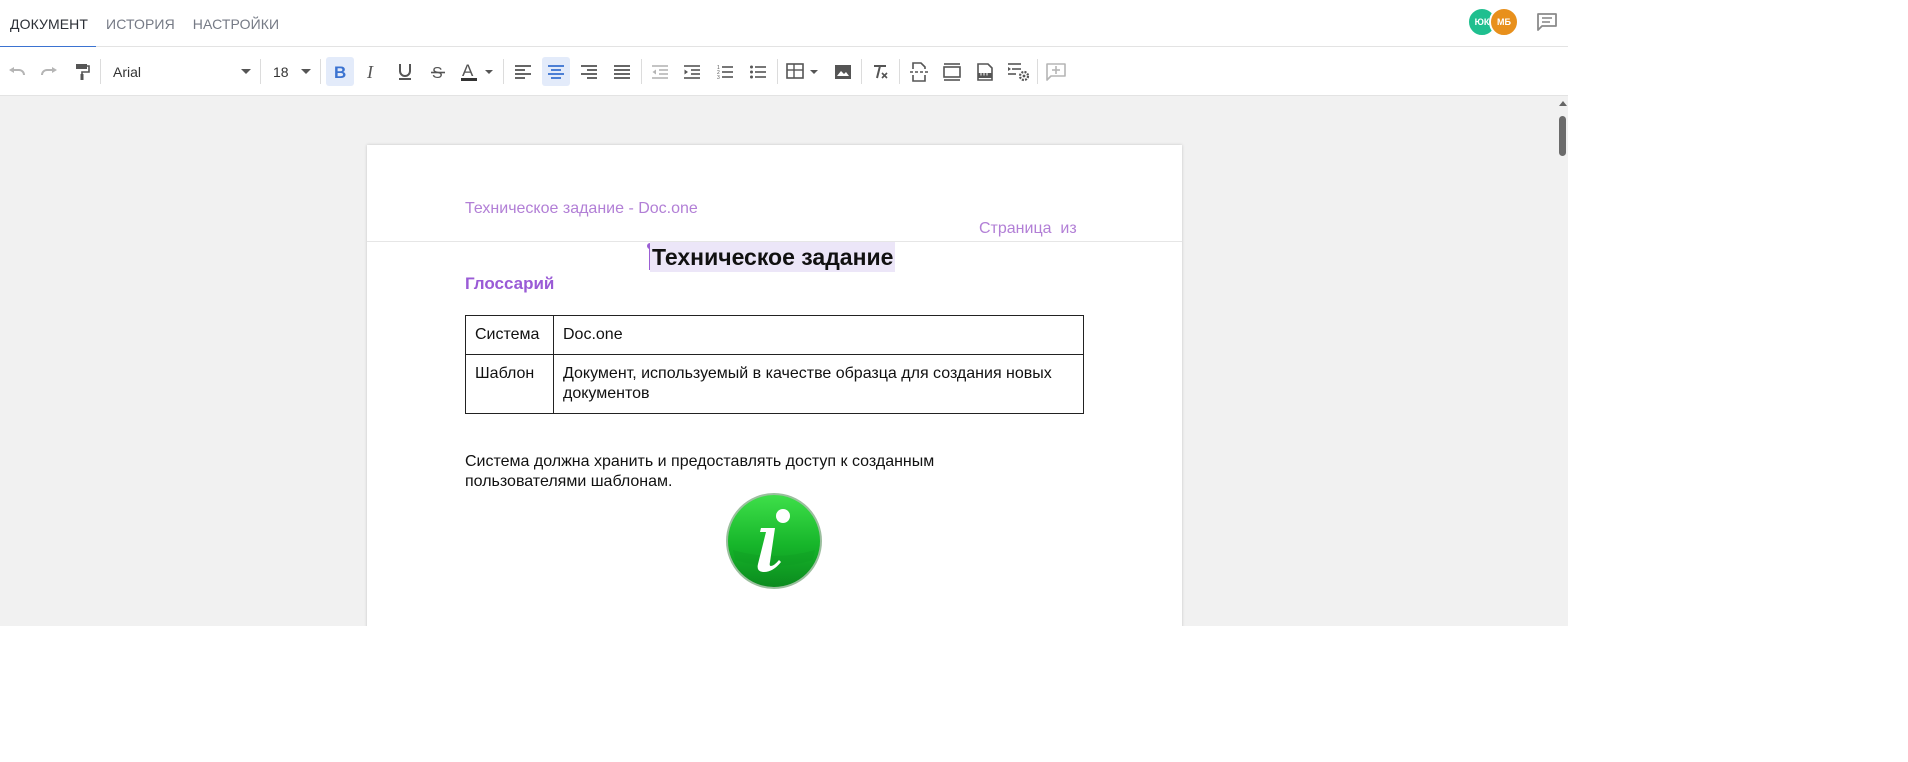  I want to click on add-comment-button, so click(1056, 71).